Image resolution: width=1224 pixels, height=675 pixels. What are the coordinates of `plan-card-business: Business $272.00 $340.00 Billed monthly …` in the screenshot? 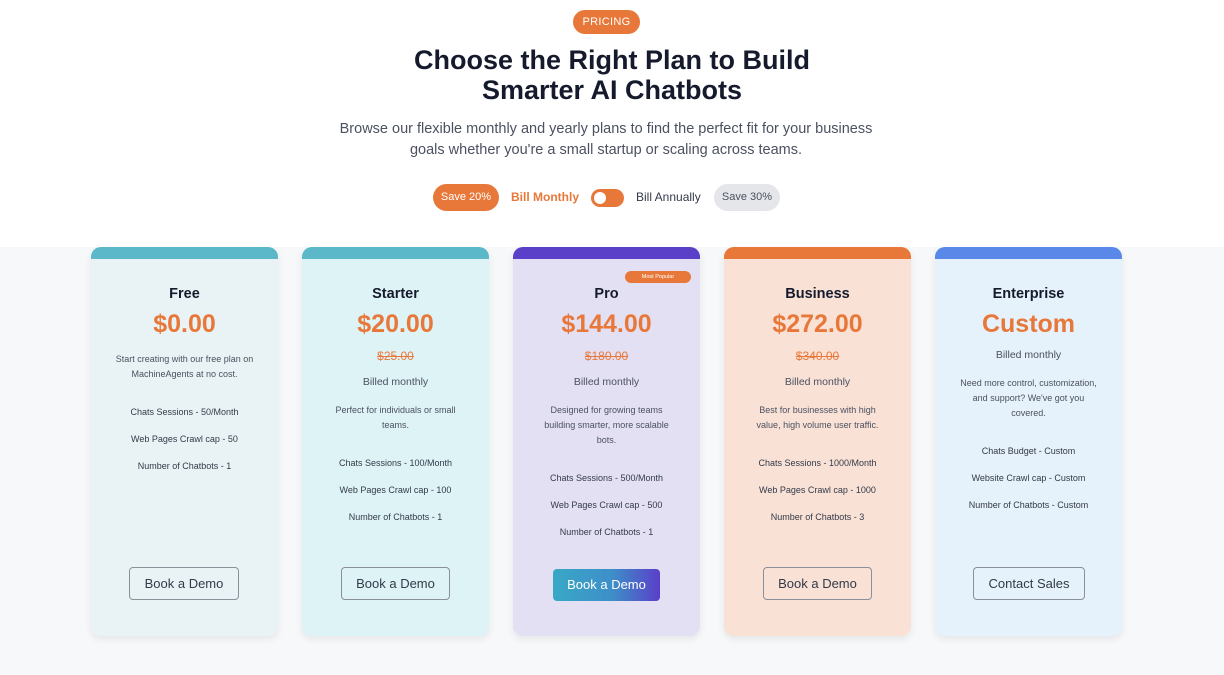 It's located at (817, 441).